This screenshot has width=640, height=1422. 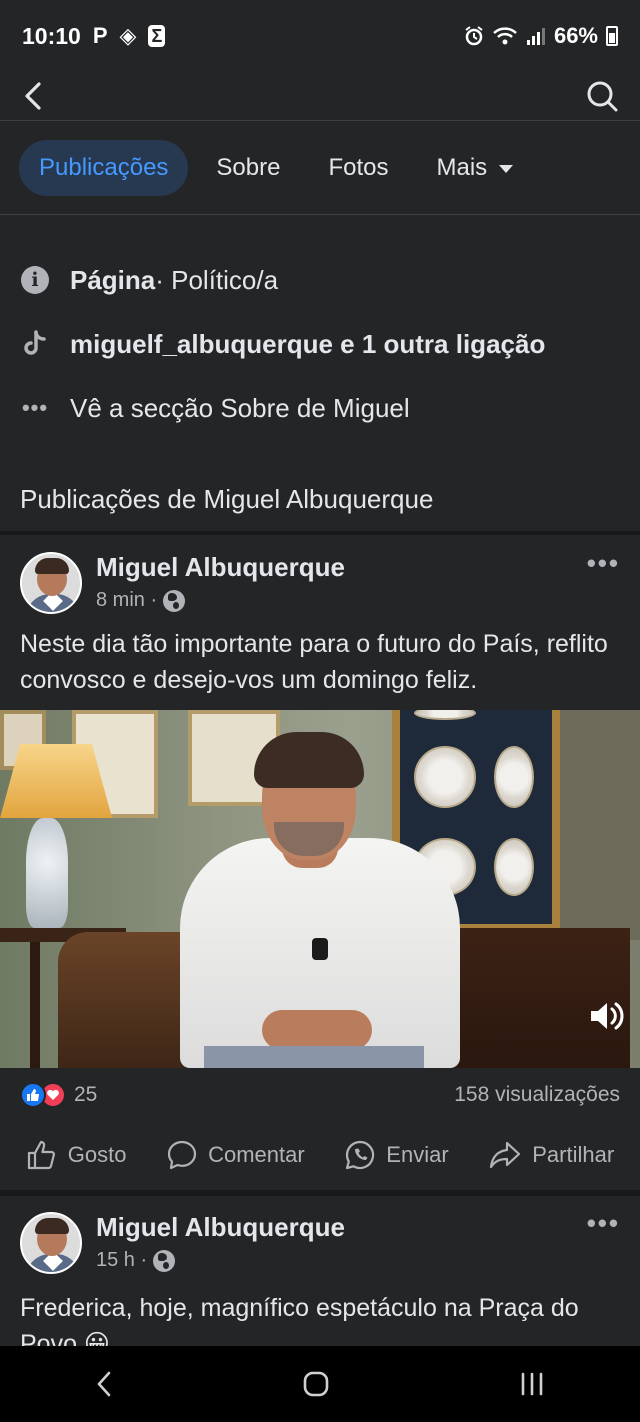 I want to click on comment-button: Comentar, so click(x=235, y=1155).